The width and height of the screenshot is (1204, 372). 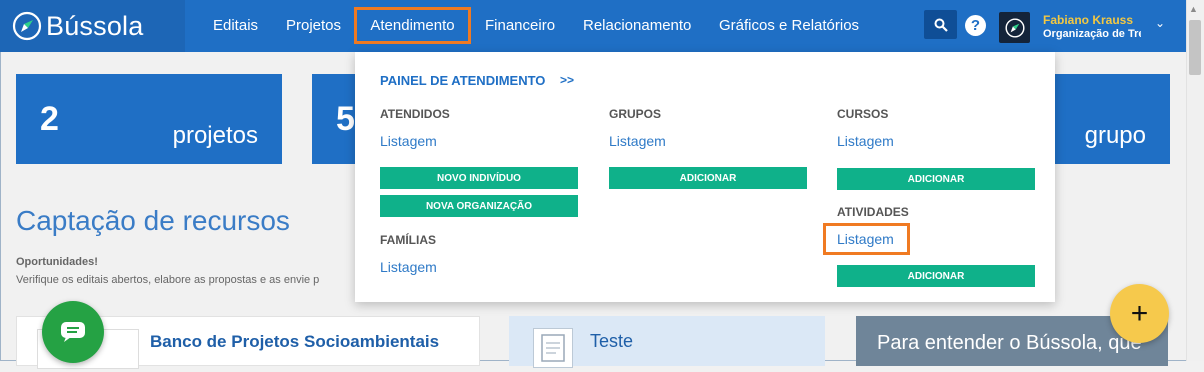 I want to click on compass-avatar-icon, so click(x=1014, y=27).